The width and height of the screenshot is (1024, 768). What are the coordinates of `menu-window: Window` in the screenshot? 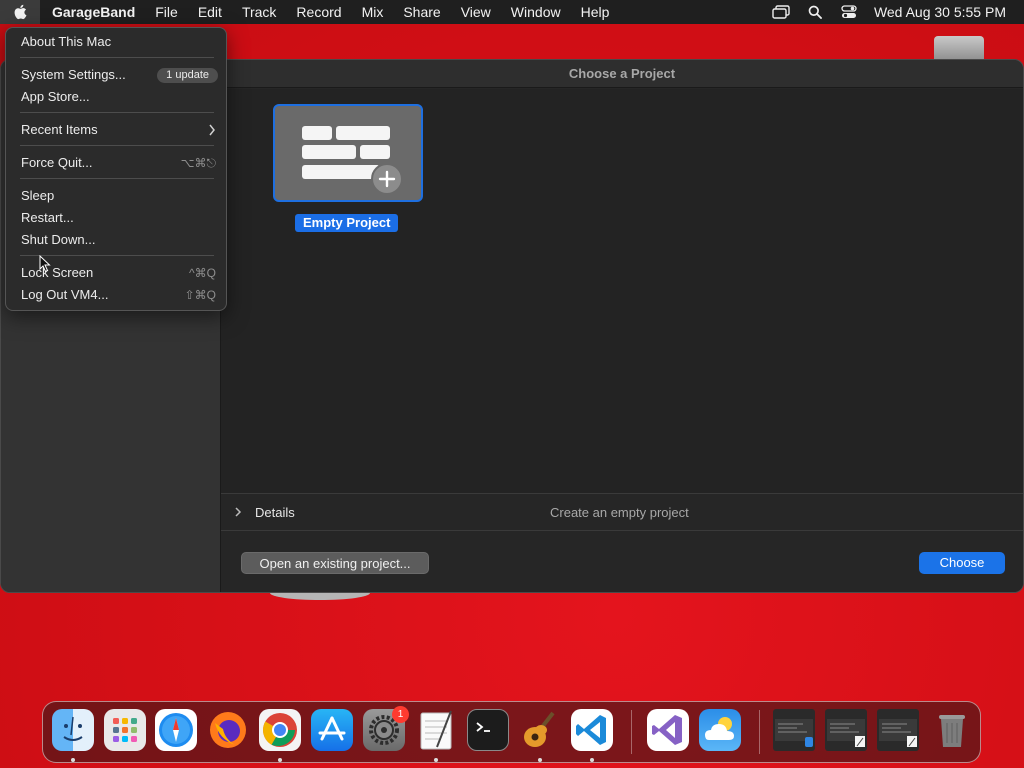 It's located at (536, 12).